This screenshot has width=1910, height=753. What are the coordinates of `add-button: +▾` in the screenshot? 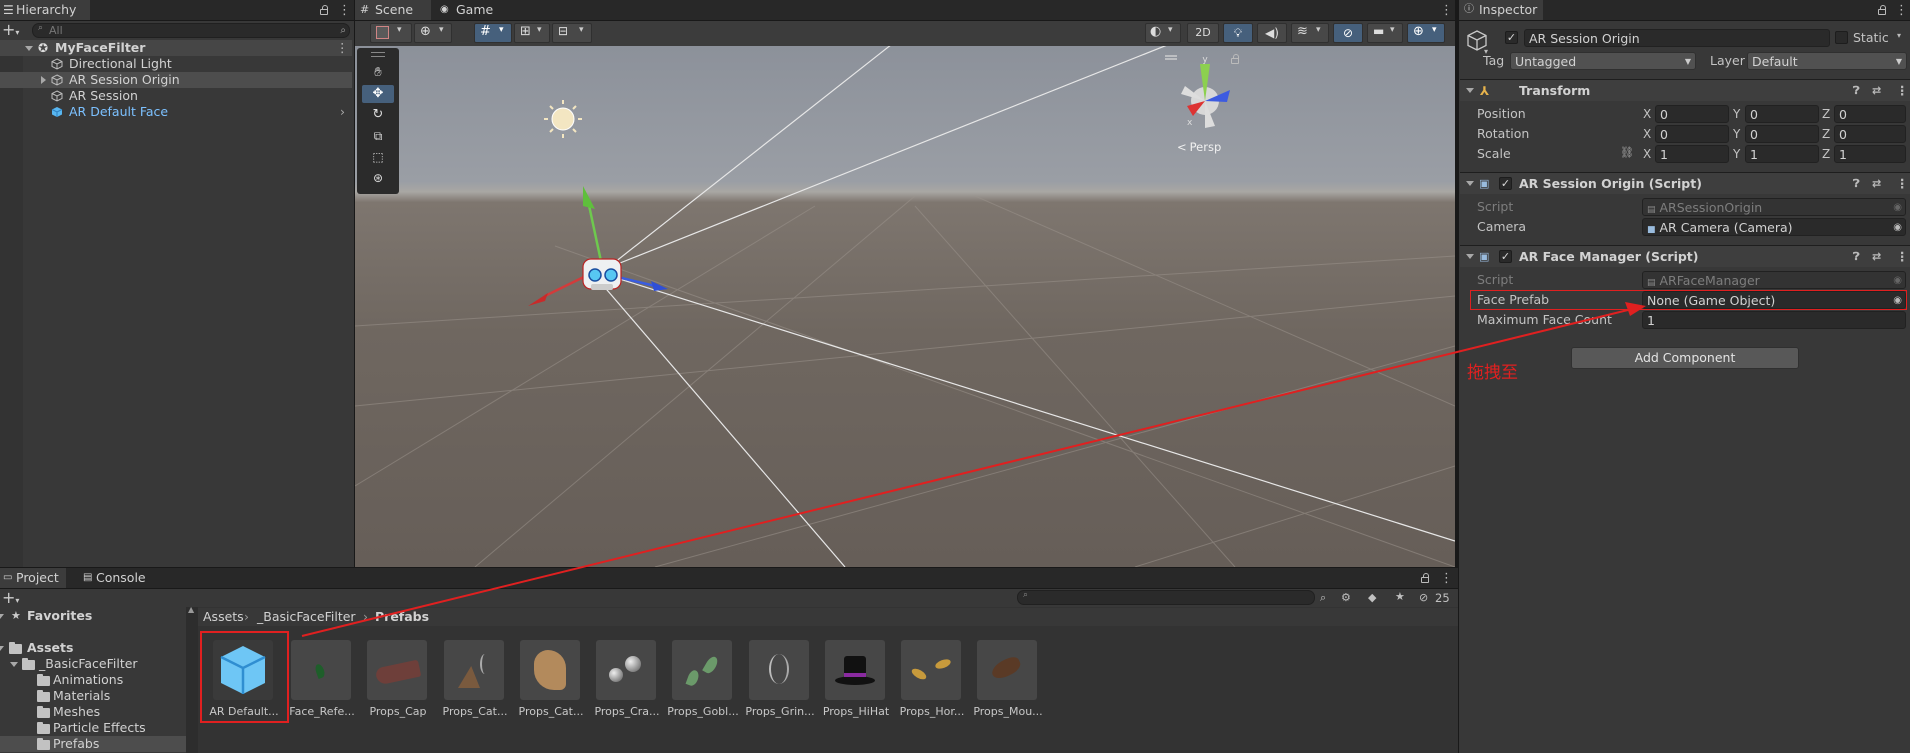 It's located at (13, 30).